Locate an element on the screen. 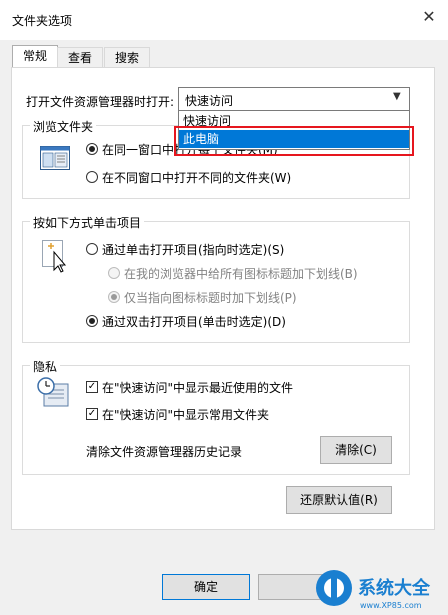  watermark-logo: 系统大全 www.XP85.com is located at coordinates (371, 586).